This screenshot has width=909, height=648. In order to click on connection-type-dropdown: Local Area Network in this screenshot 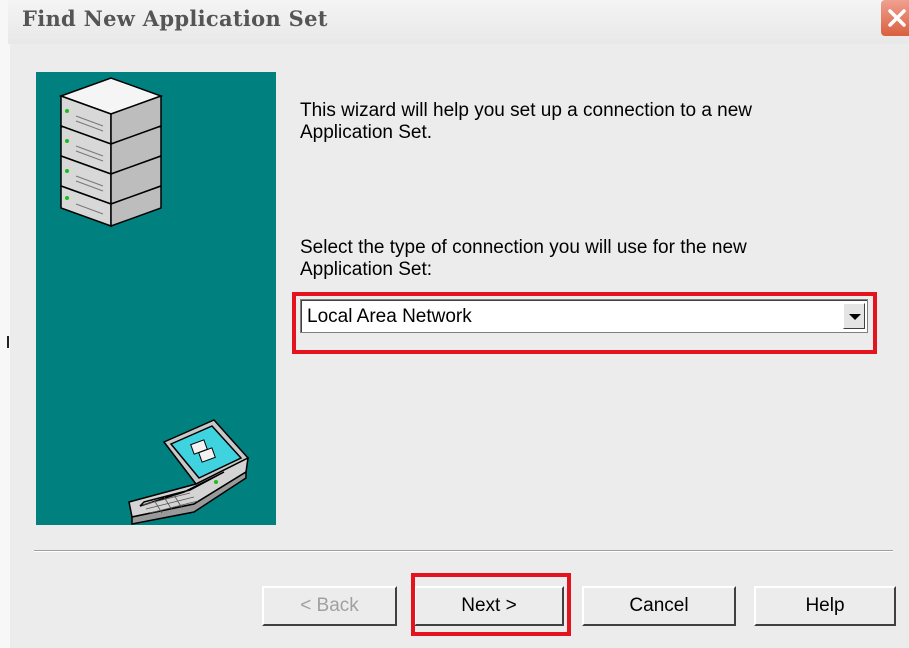, I will do `click(584, 316)`.